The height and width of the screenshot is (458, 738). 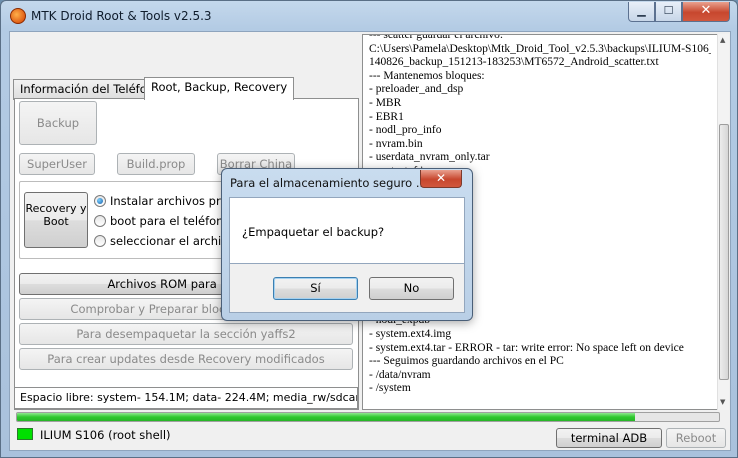 I want to click on tab-root-backup-recovery: Root, Backup, Recovery, so click(x=219, y=88).